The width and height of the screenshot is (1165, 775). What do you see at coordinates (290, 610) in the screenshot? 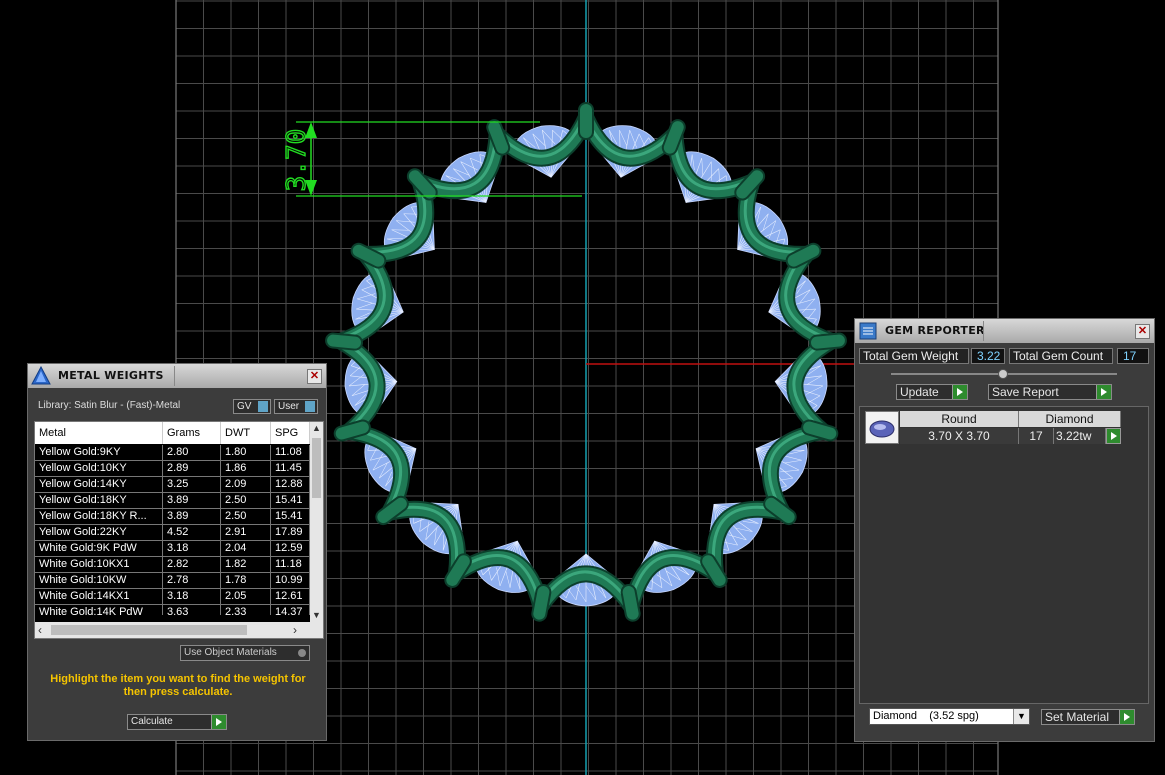
I see `cell-spg: 14.37` at bounding box center [290, 610].